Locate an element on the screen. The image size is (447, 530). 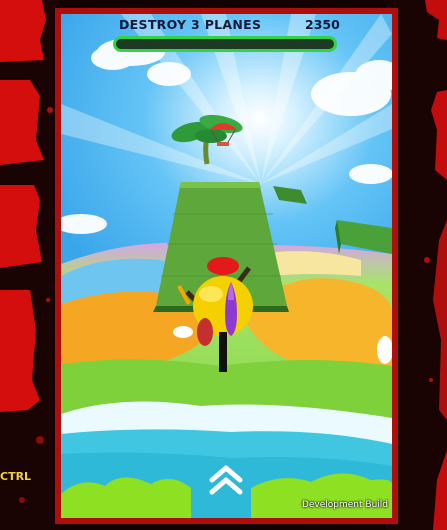
score-counter: 2350 is located at coordinates (322, 24).